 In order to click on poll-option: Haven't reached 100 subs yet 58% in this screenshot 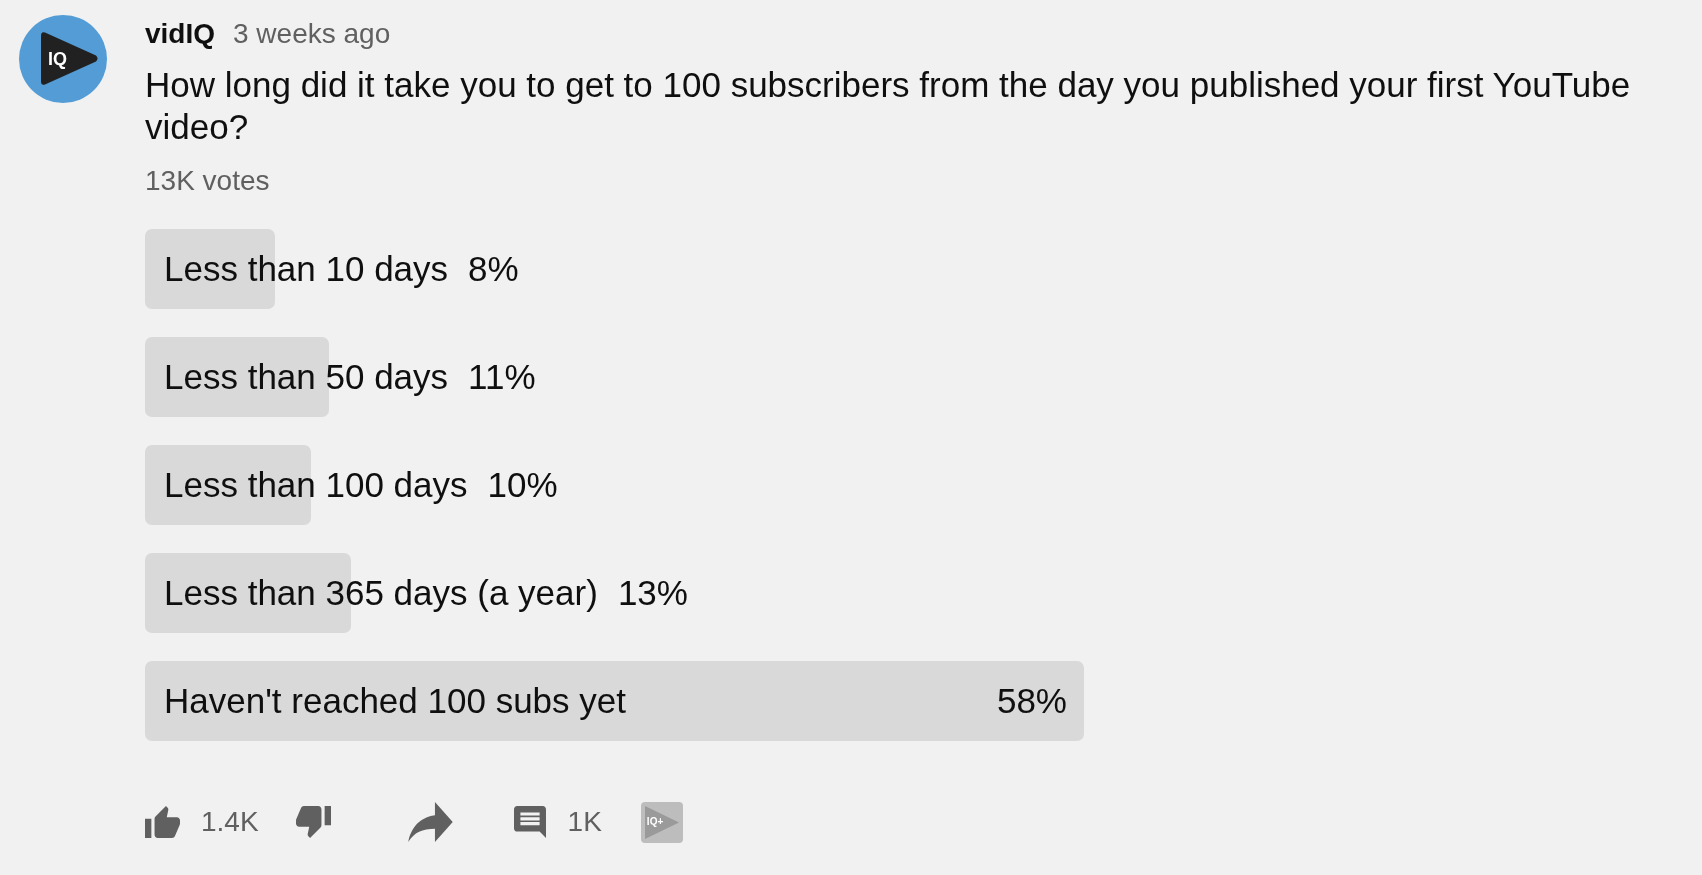, I will do `click(614, 701)`.